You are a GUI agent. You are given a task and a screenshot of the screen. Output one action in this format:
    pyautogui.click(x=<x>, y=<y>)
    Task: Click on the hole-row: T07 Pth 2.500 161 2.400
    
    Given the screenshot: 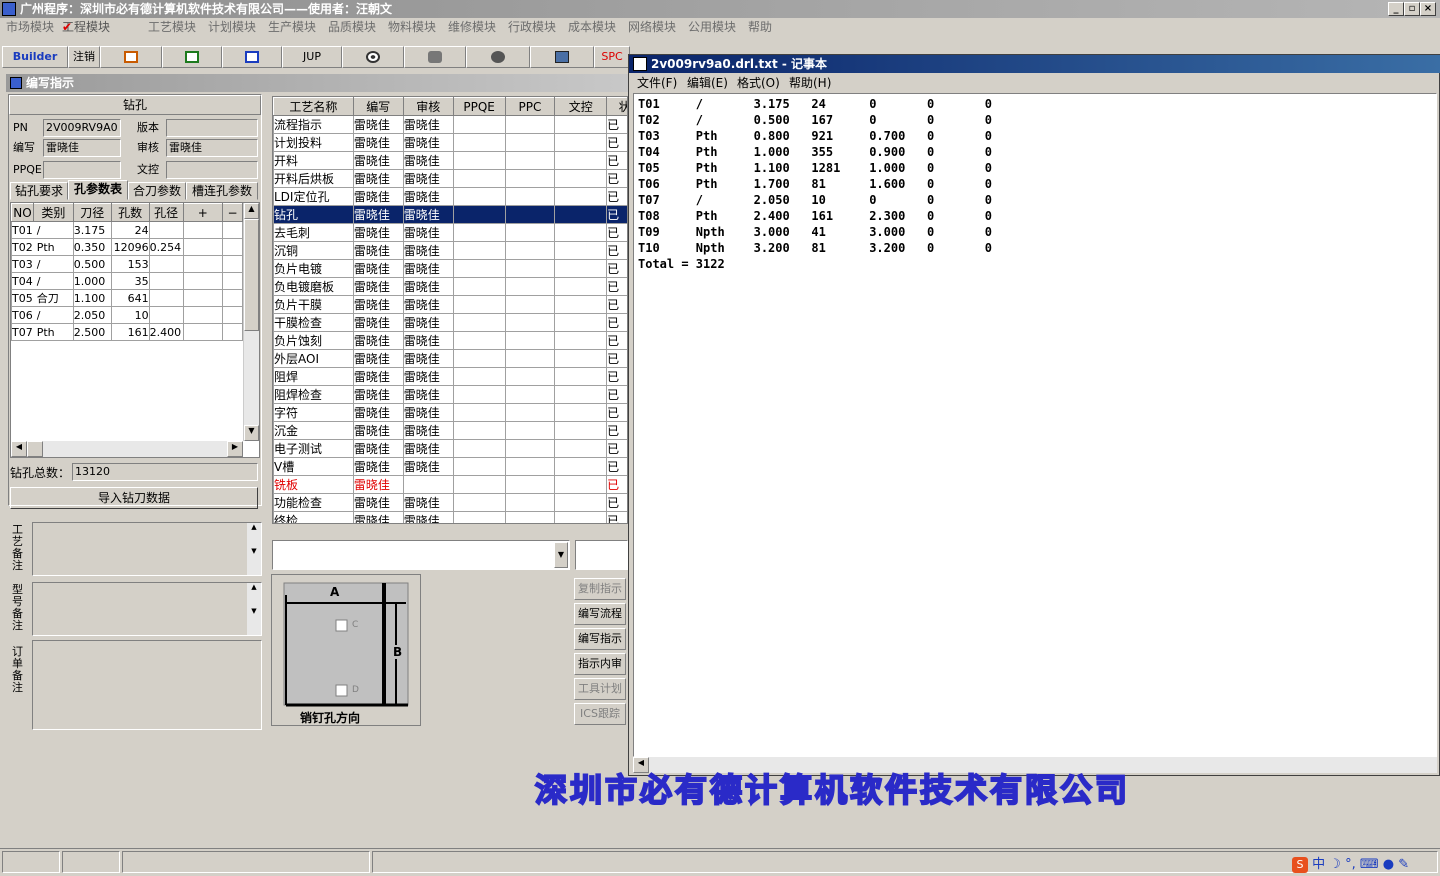 What is the action you would take?
    pyautogui.click(x=127, y=332)
    